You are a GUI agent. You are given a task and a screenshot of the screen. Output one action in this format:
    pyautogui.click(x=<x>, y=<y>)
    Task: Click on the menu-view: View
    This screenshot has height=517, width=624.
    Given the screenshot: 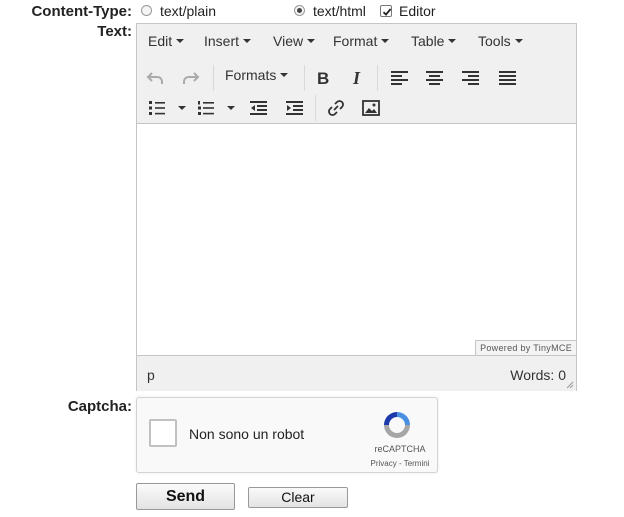 What is the action you would take?
    pyautogui.click(x=294, y=41)
    